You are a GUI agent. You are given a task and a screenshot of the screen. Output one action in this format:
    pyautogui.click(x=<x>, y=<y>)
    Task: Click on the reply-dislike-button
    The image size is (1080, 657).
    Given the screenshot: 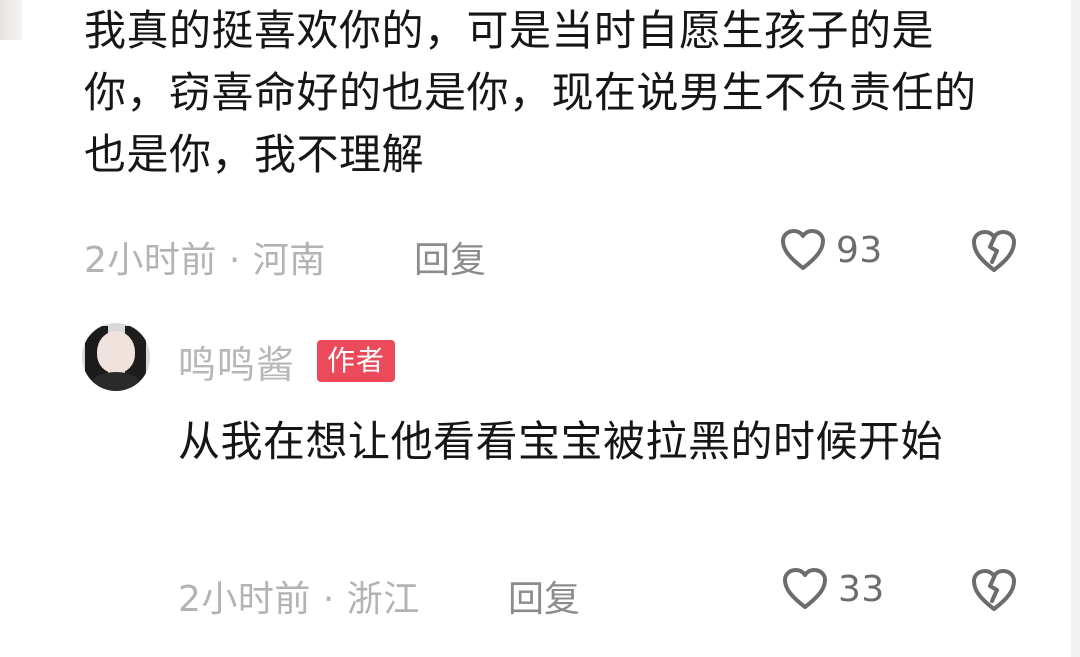 What is the action you would take?
    pyautogui.click(x=994, y=590)
    